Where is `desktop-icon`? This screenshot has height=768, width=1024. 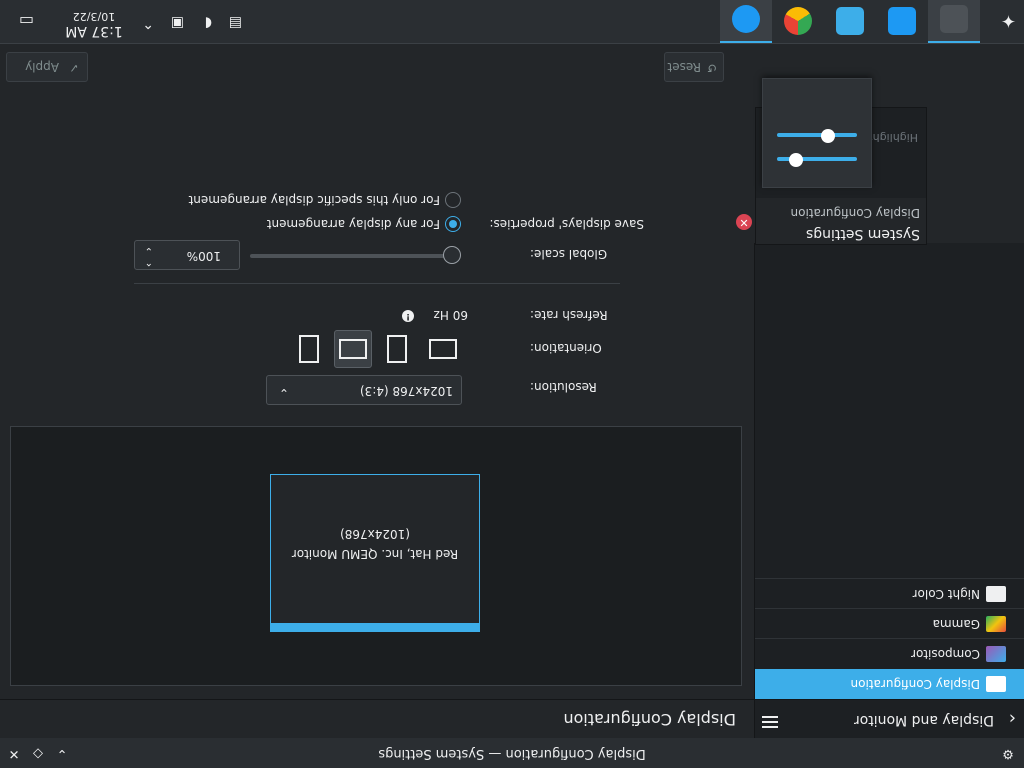 desktop-icon is located at coordinates (850, 21).